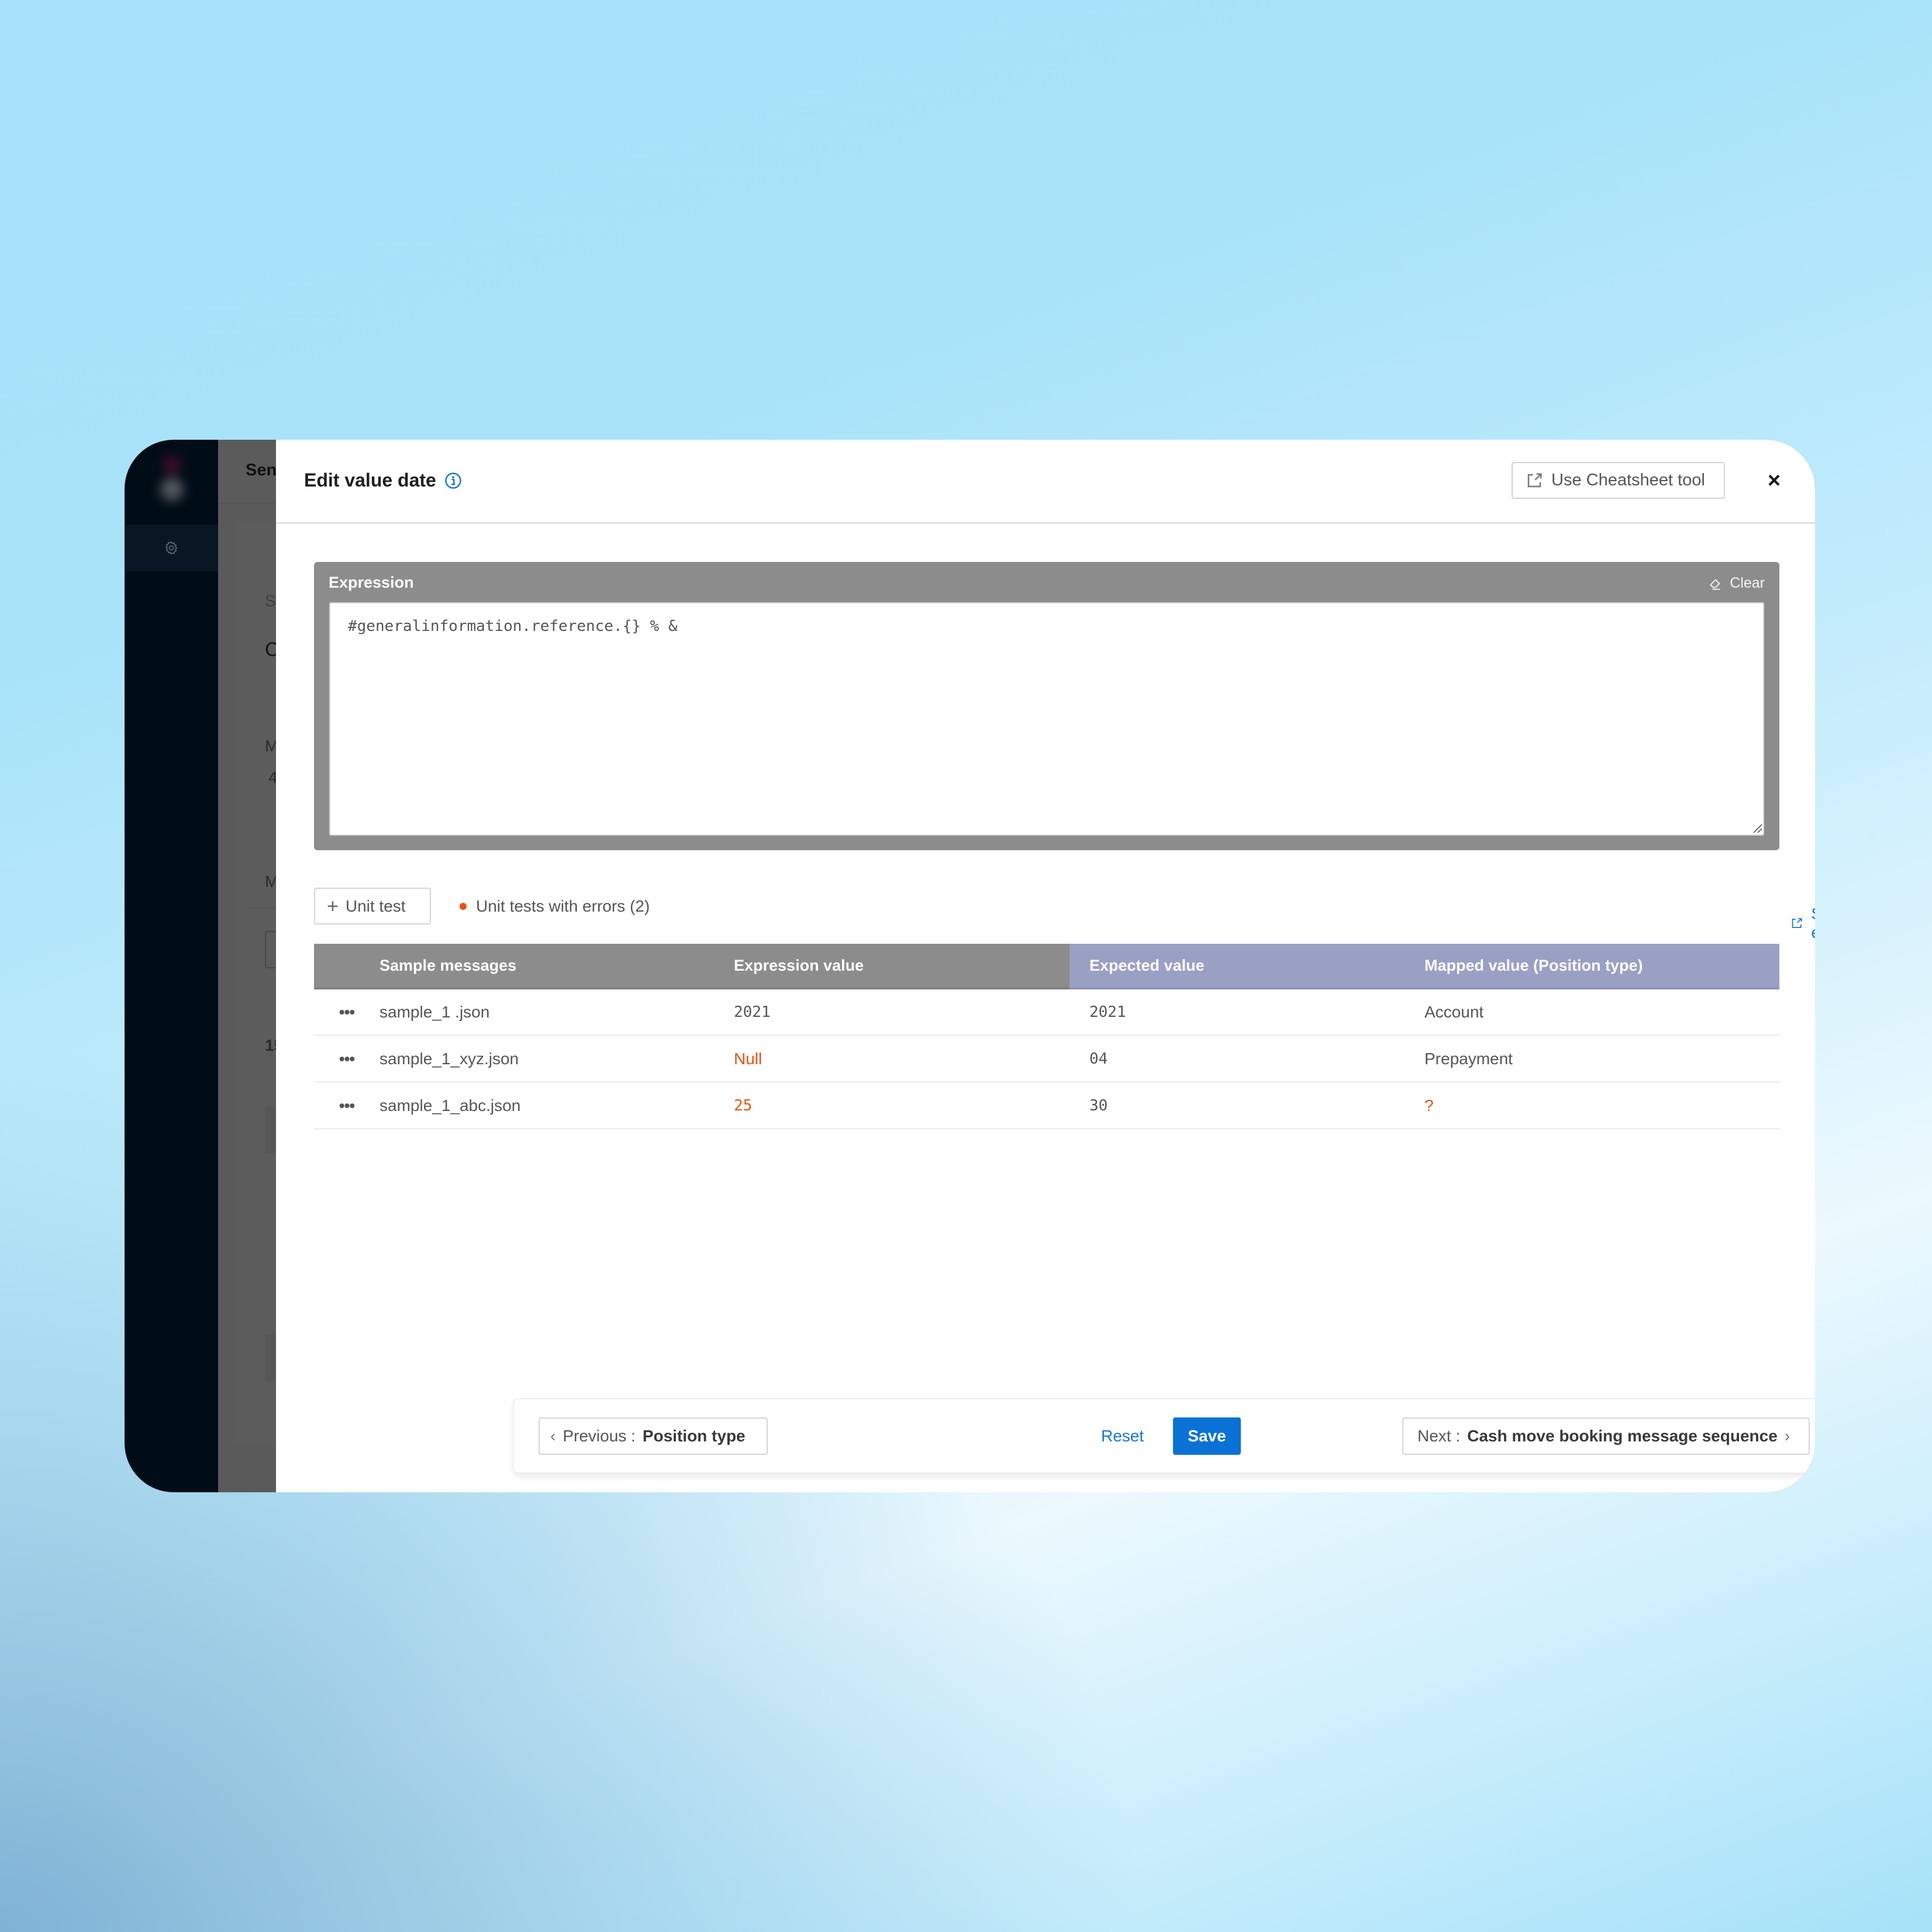  Describe the element at coordinates (694, 1436) in the screenshot. I see `previous-target: Position type` at that location.